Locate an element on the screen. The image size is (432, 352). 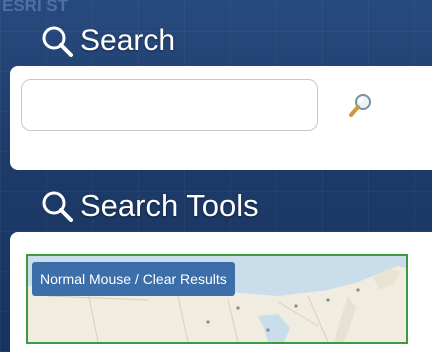
search-input is located at coordinates (169, 105).